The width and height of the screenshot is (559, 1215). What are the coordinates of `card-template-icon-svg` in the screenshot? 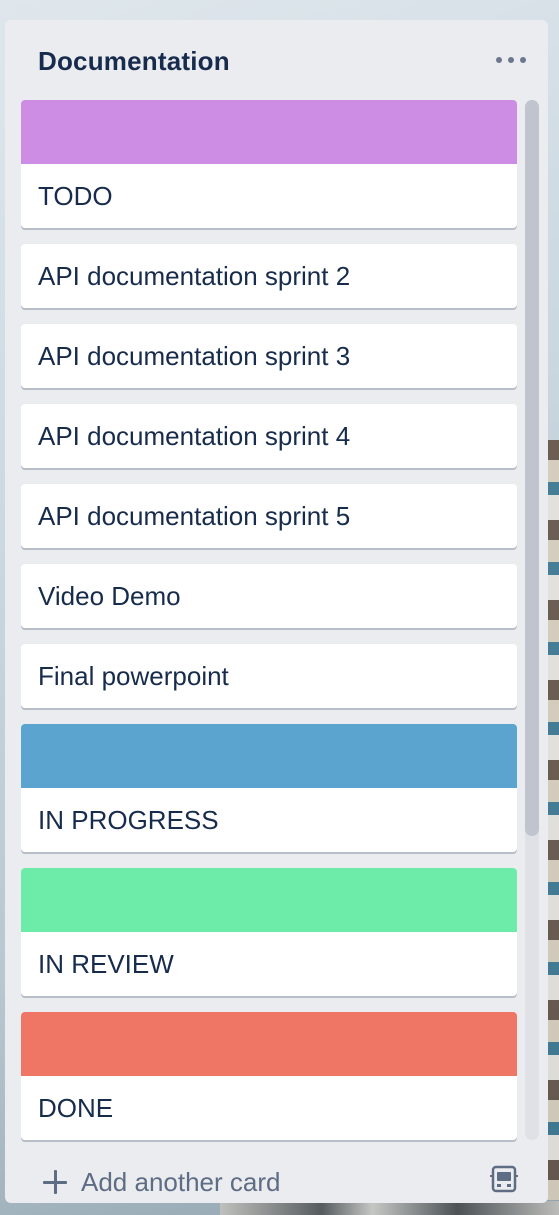 It's located at (504, 1179).